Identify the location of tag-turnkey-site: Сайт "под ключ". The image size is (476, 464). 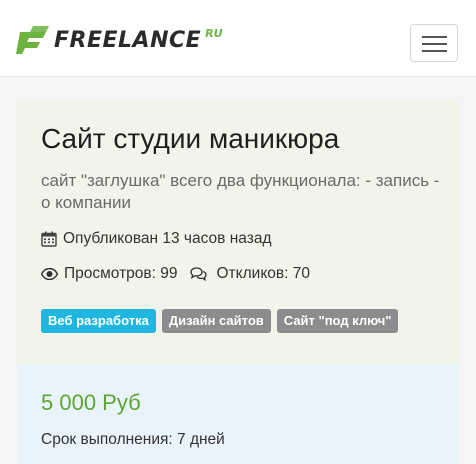
(337, 321).